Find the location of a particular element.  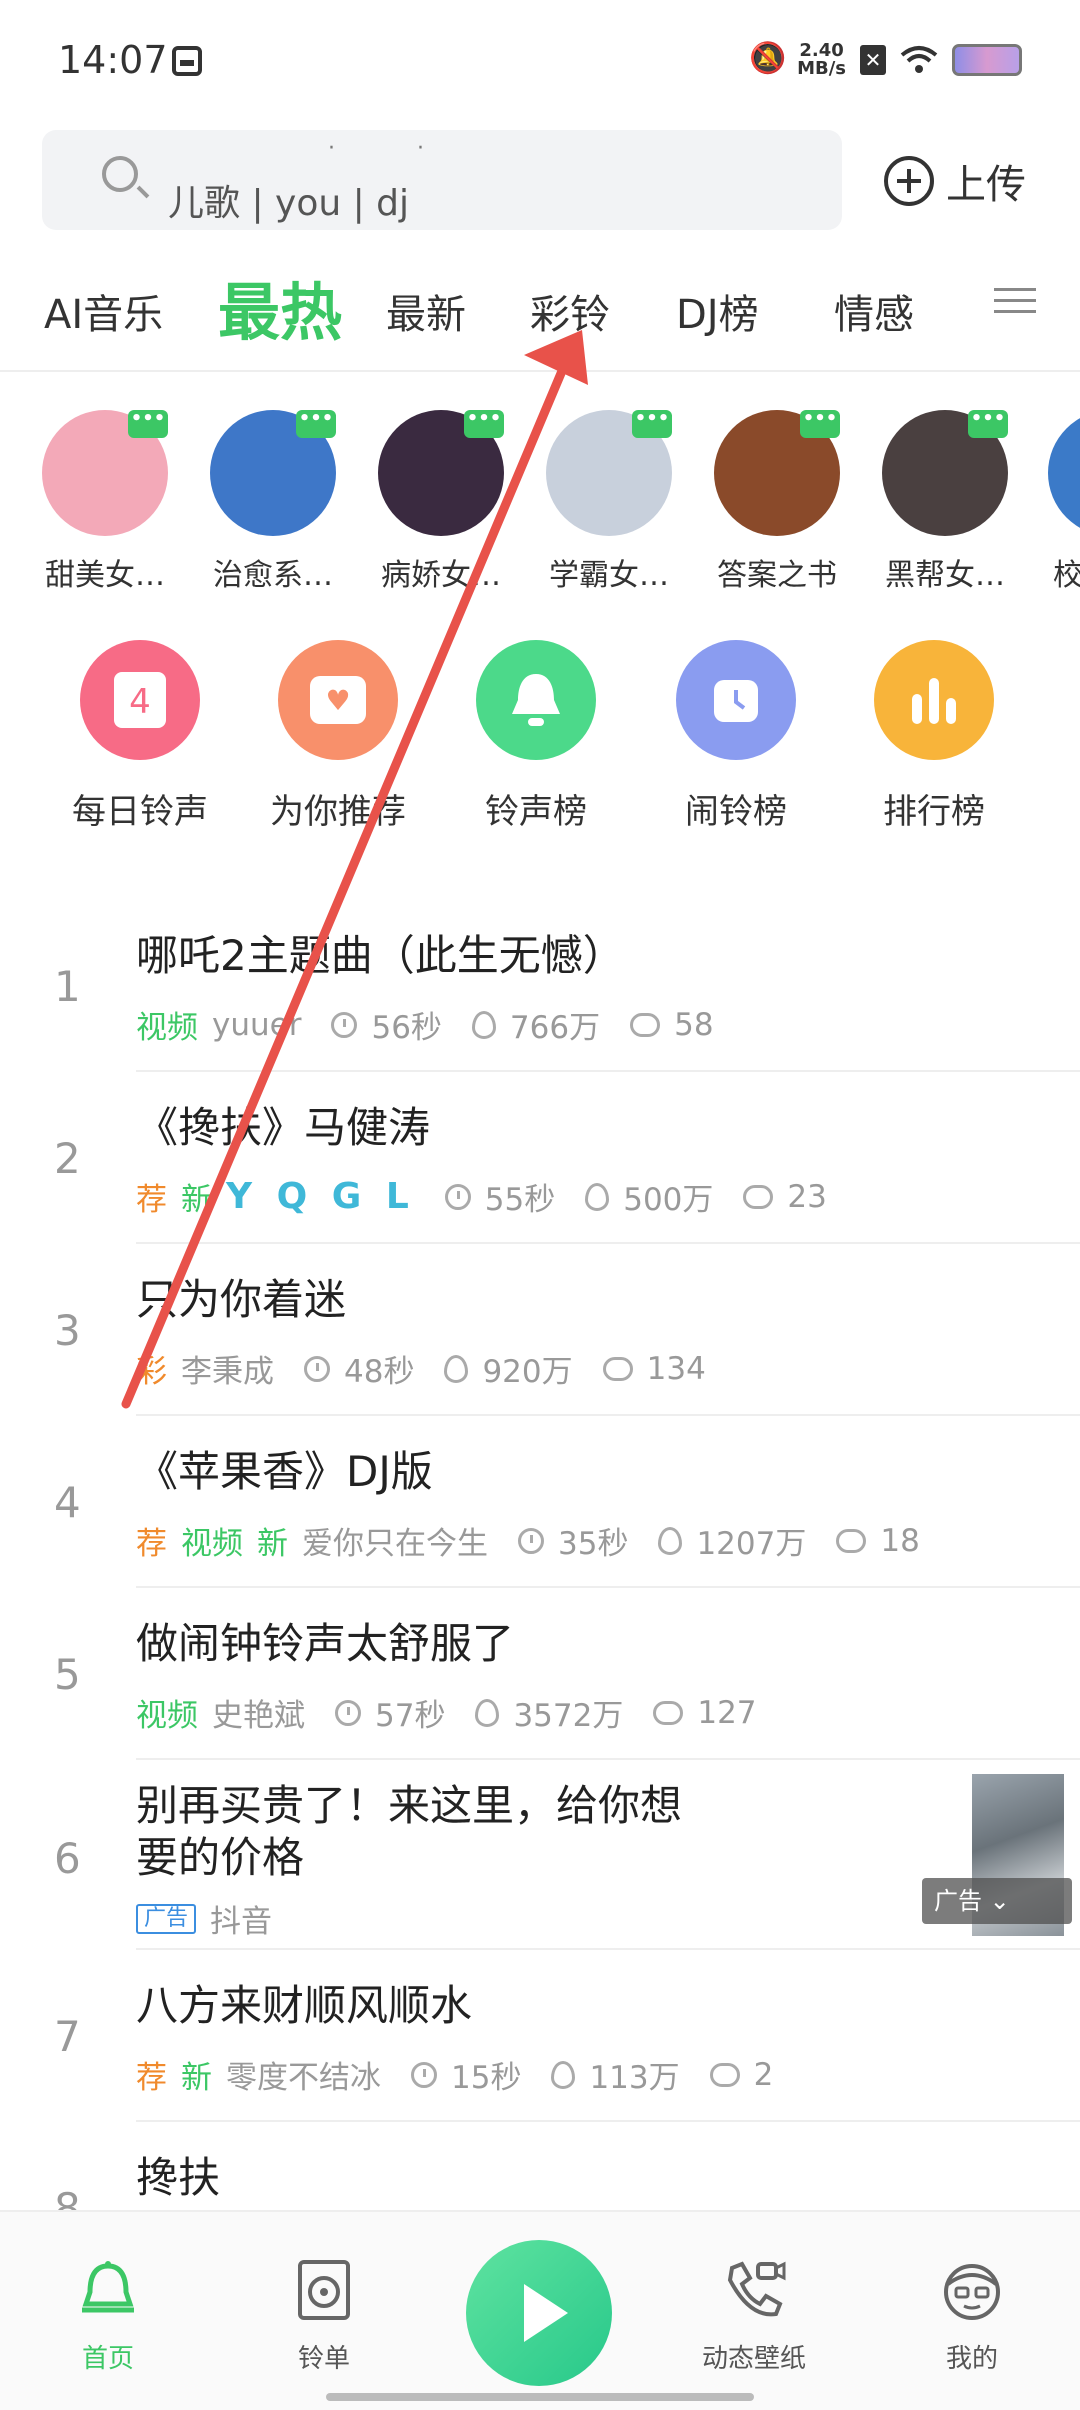

nav-mine: 我的 is located at coordinates (972, 2316).